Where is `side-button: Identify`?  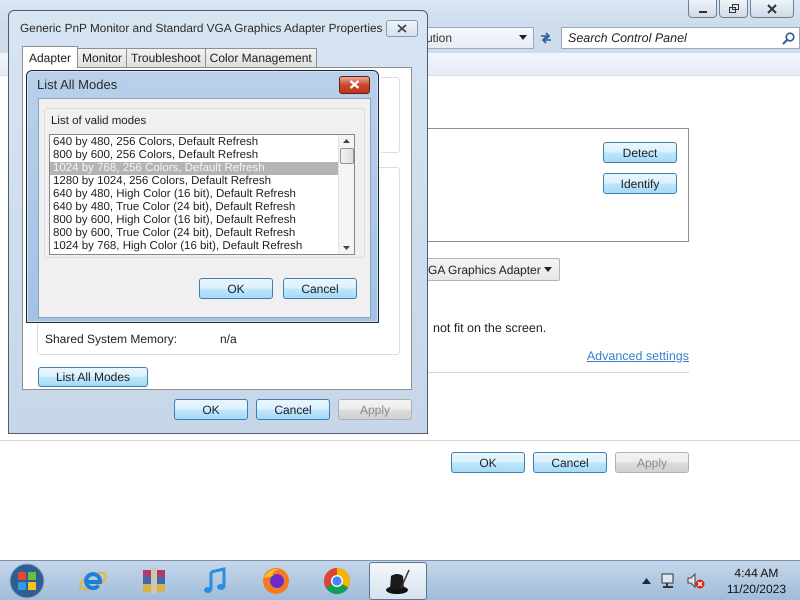 side-button: Identify is located at coordinates (640, 183).